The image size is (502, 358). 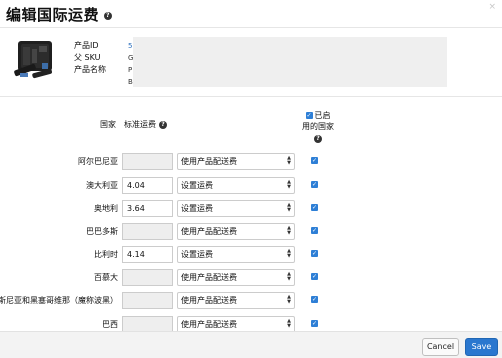 What do you see at coordinates (147, 254) in the screenshot?
I see `fee-input: 4.14` at bounding box center [147, 254].